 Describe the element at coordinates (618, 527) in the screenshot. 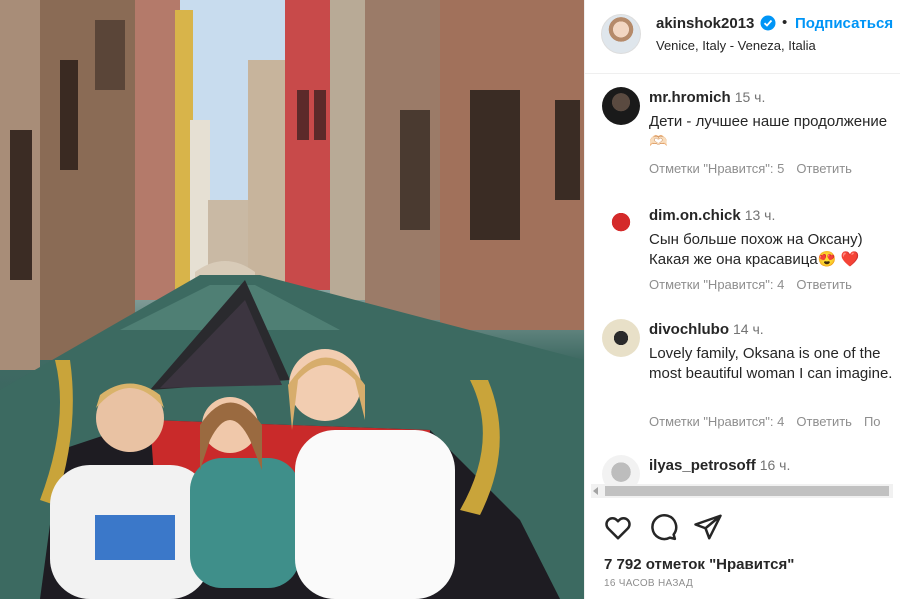

I see `heart-icon` at that location.